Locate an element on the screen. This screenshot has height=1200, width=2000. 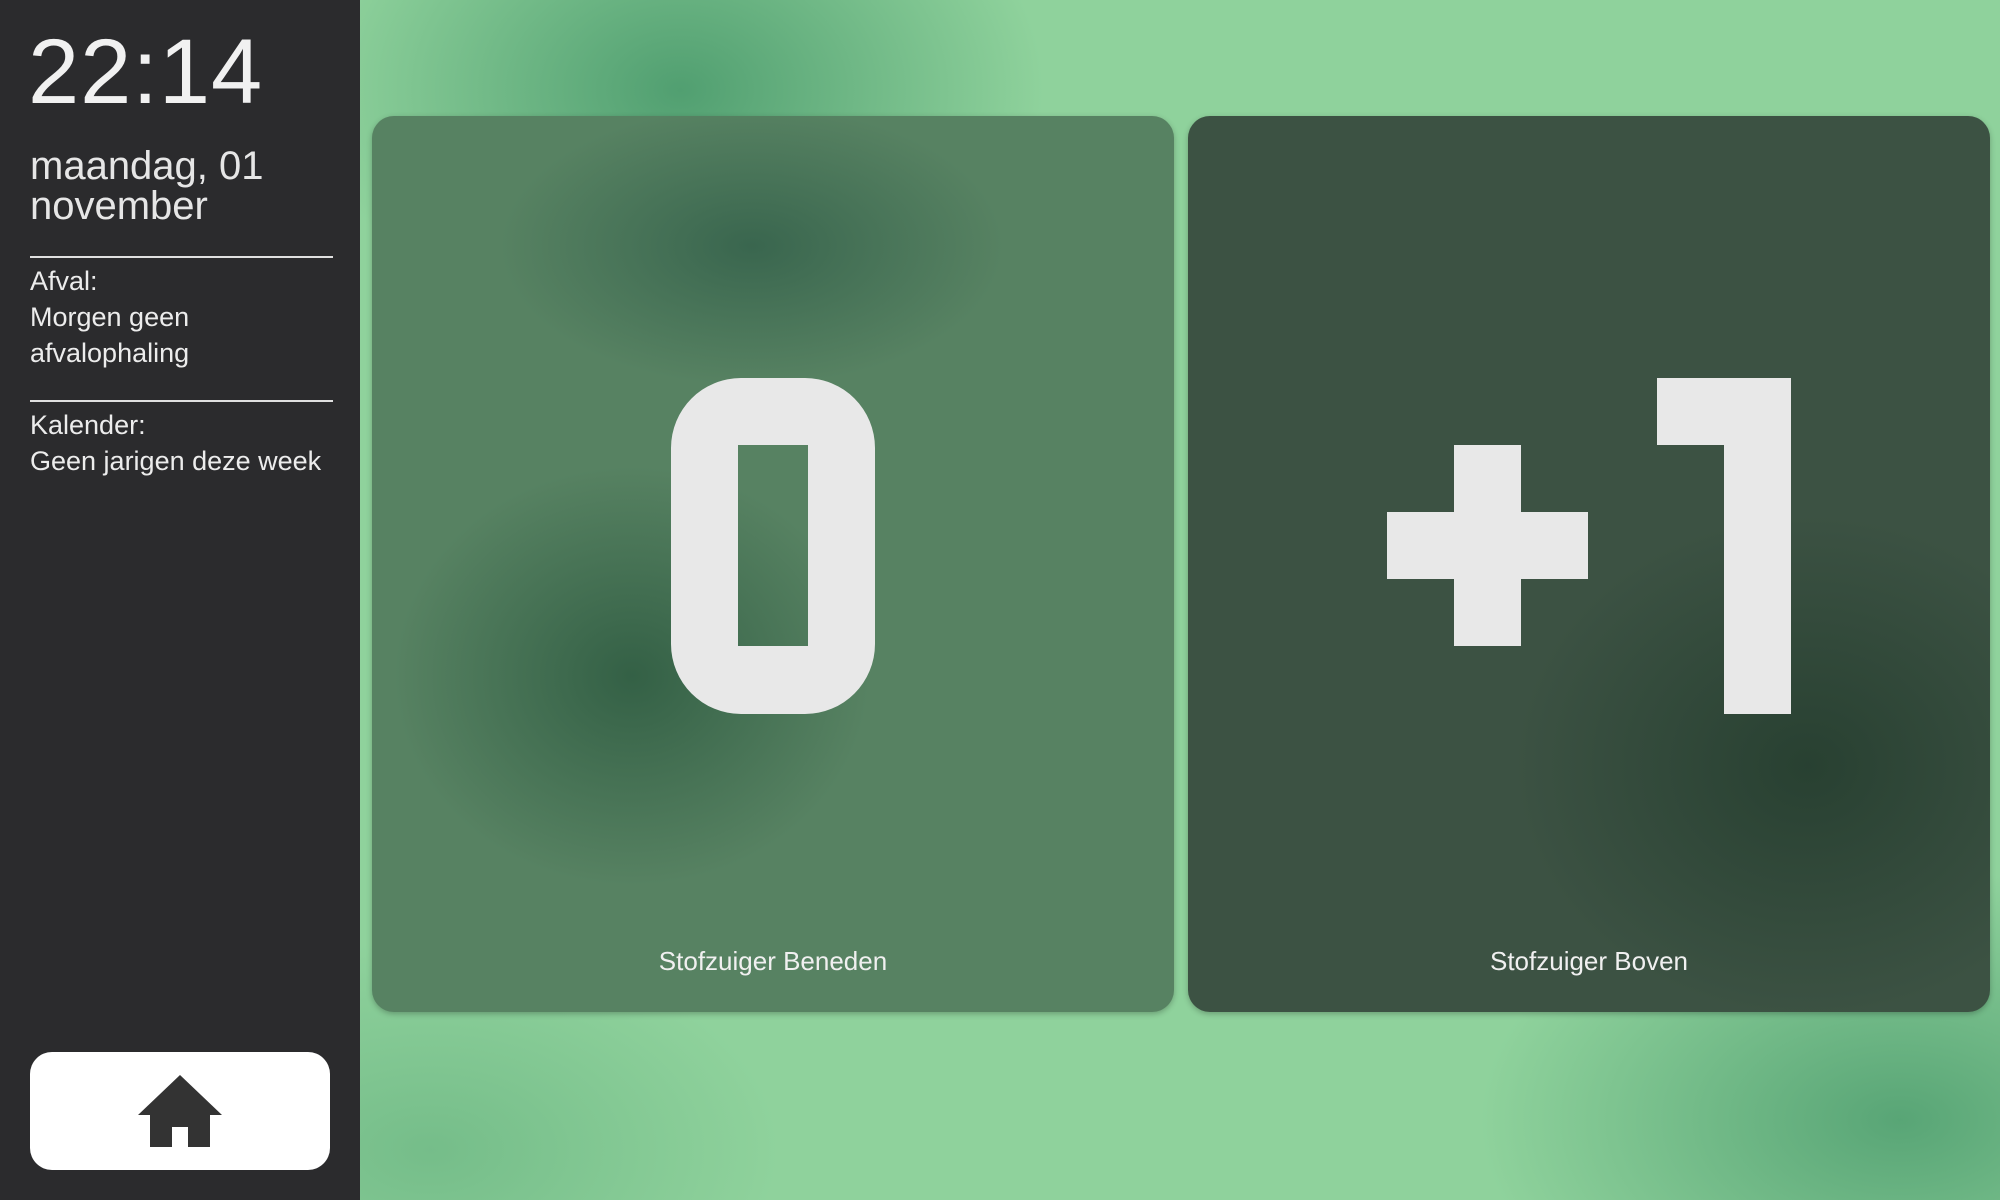
tile-label: Stofzuiger Boven is located at coordinates (1588, 961).